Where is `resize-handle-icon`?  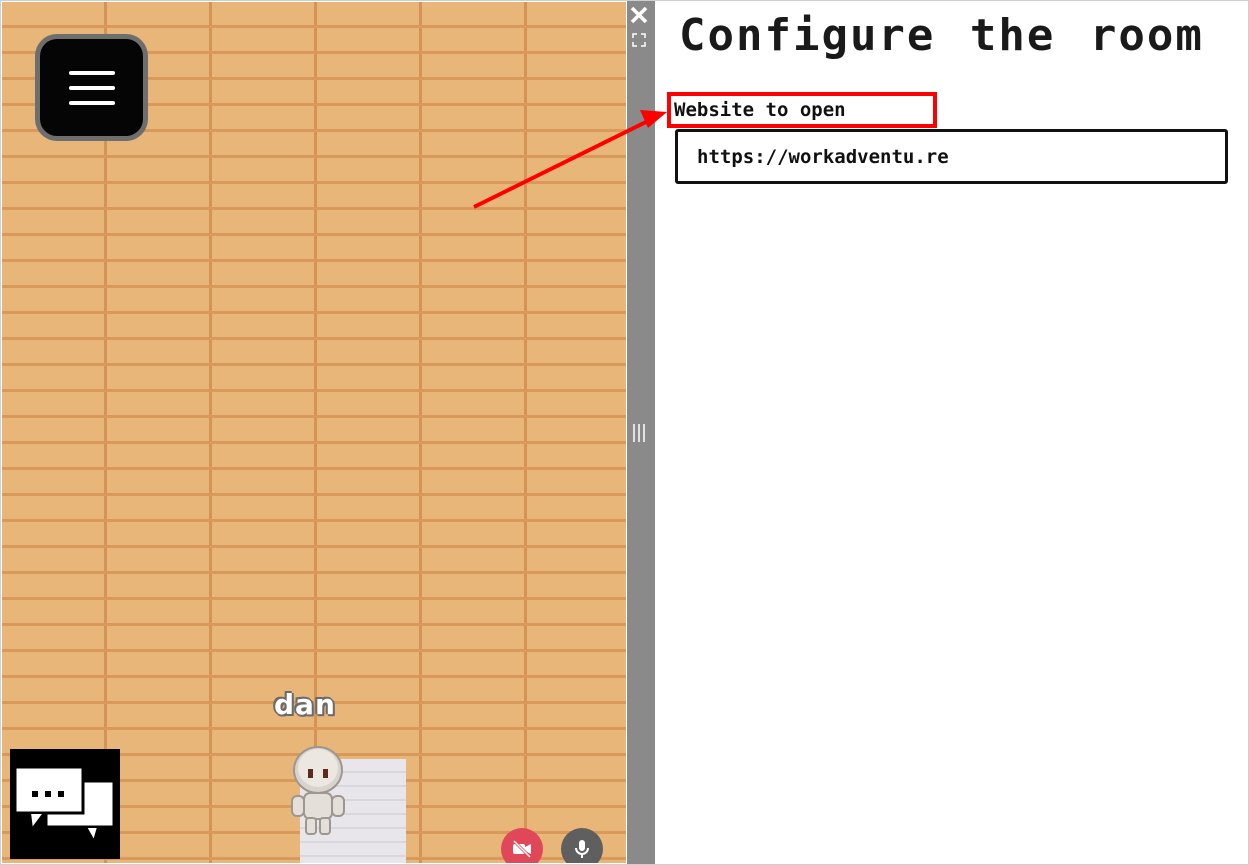
resize-handle-icon is located at coordinates (639, 433).